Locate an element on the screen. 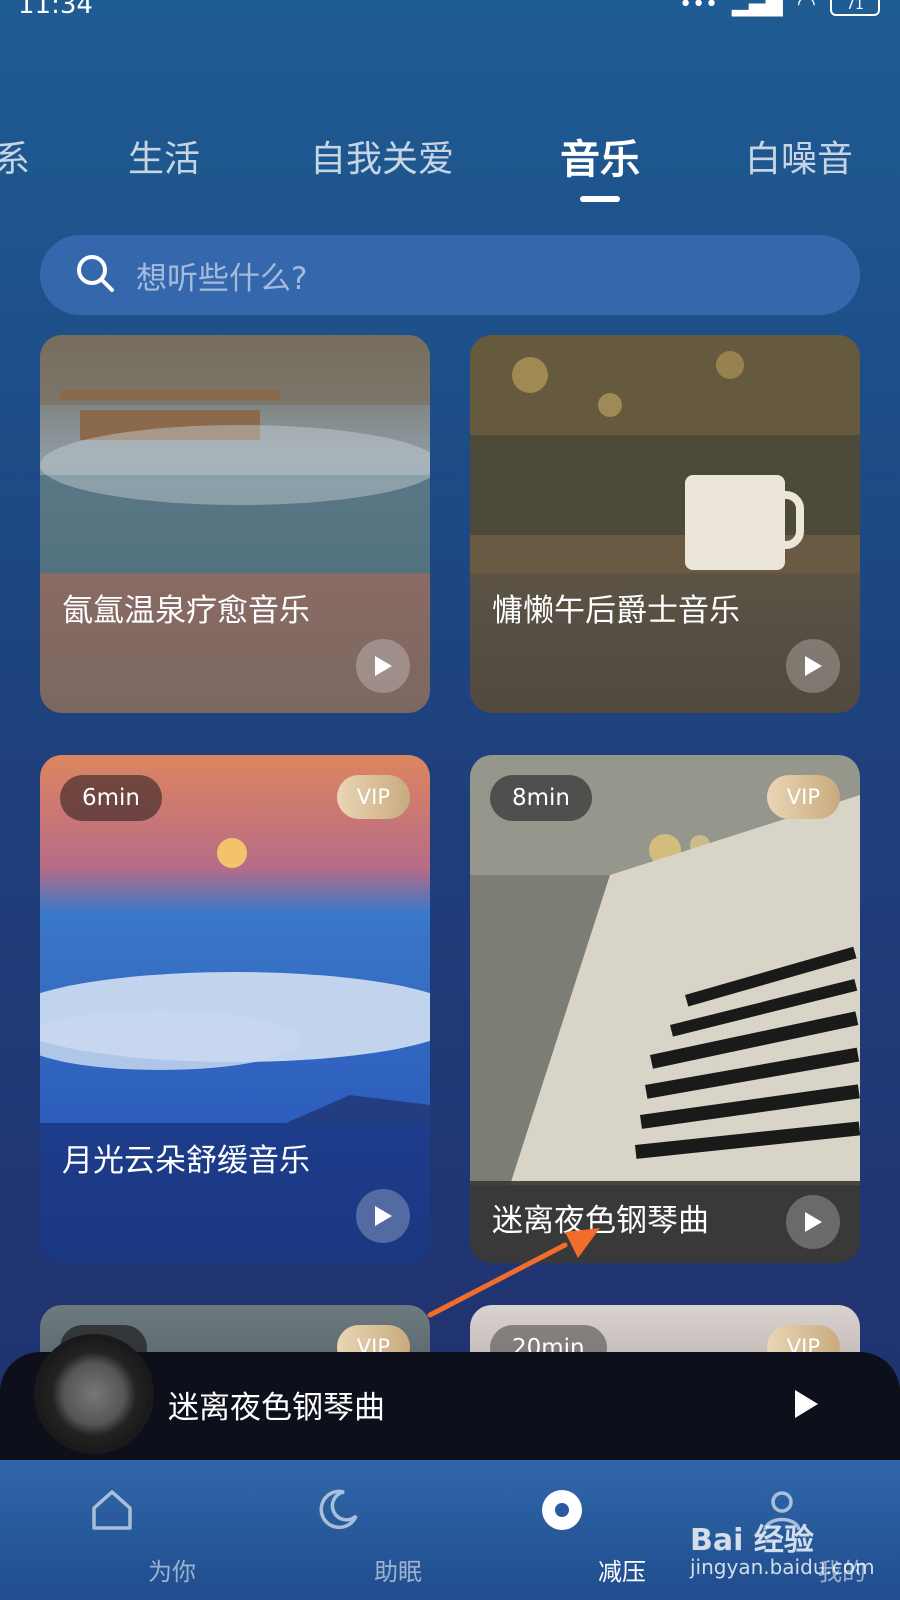  nav-item-sleep: 助眠 is located at coordinates (350, 1530).